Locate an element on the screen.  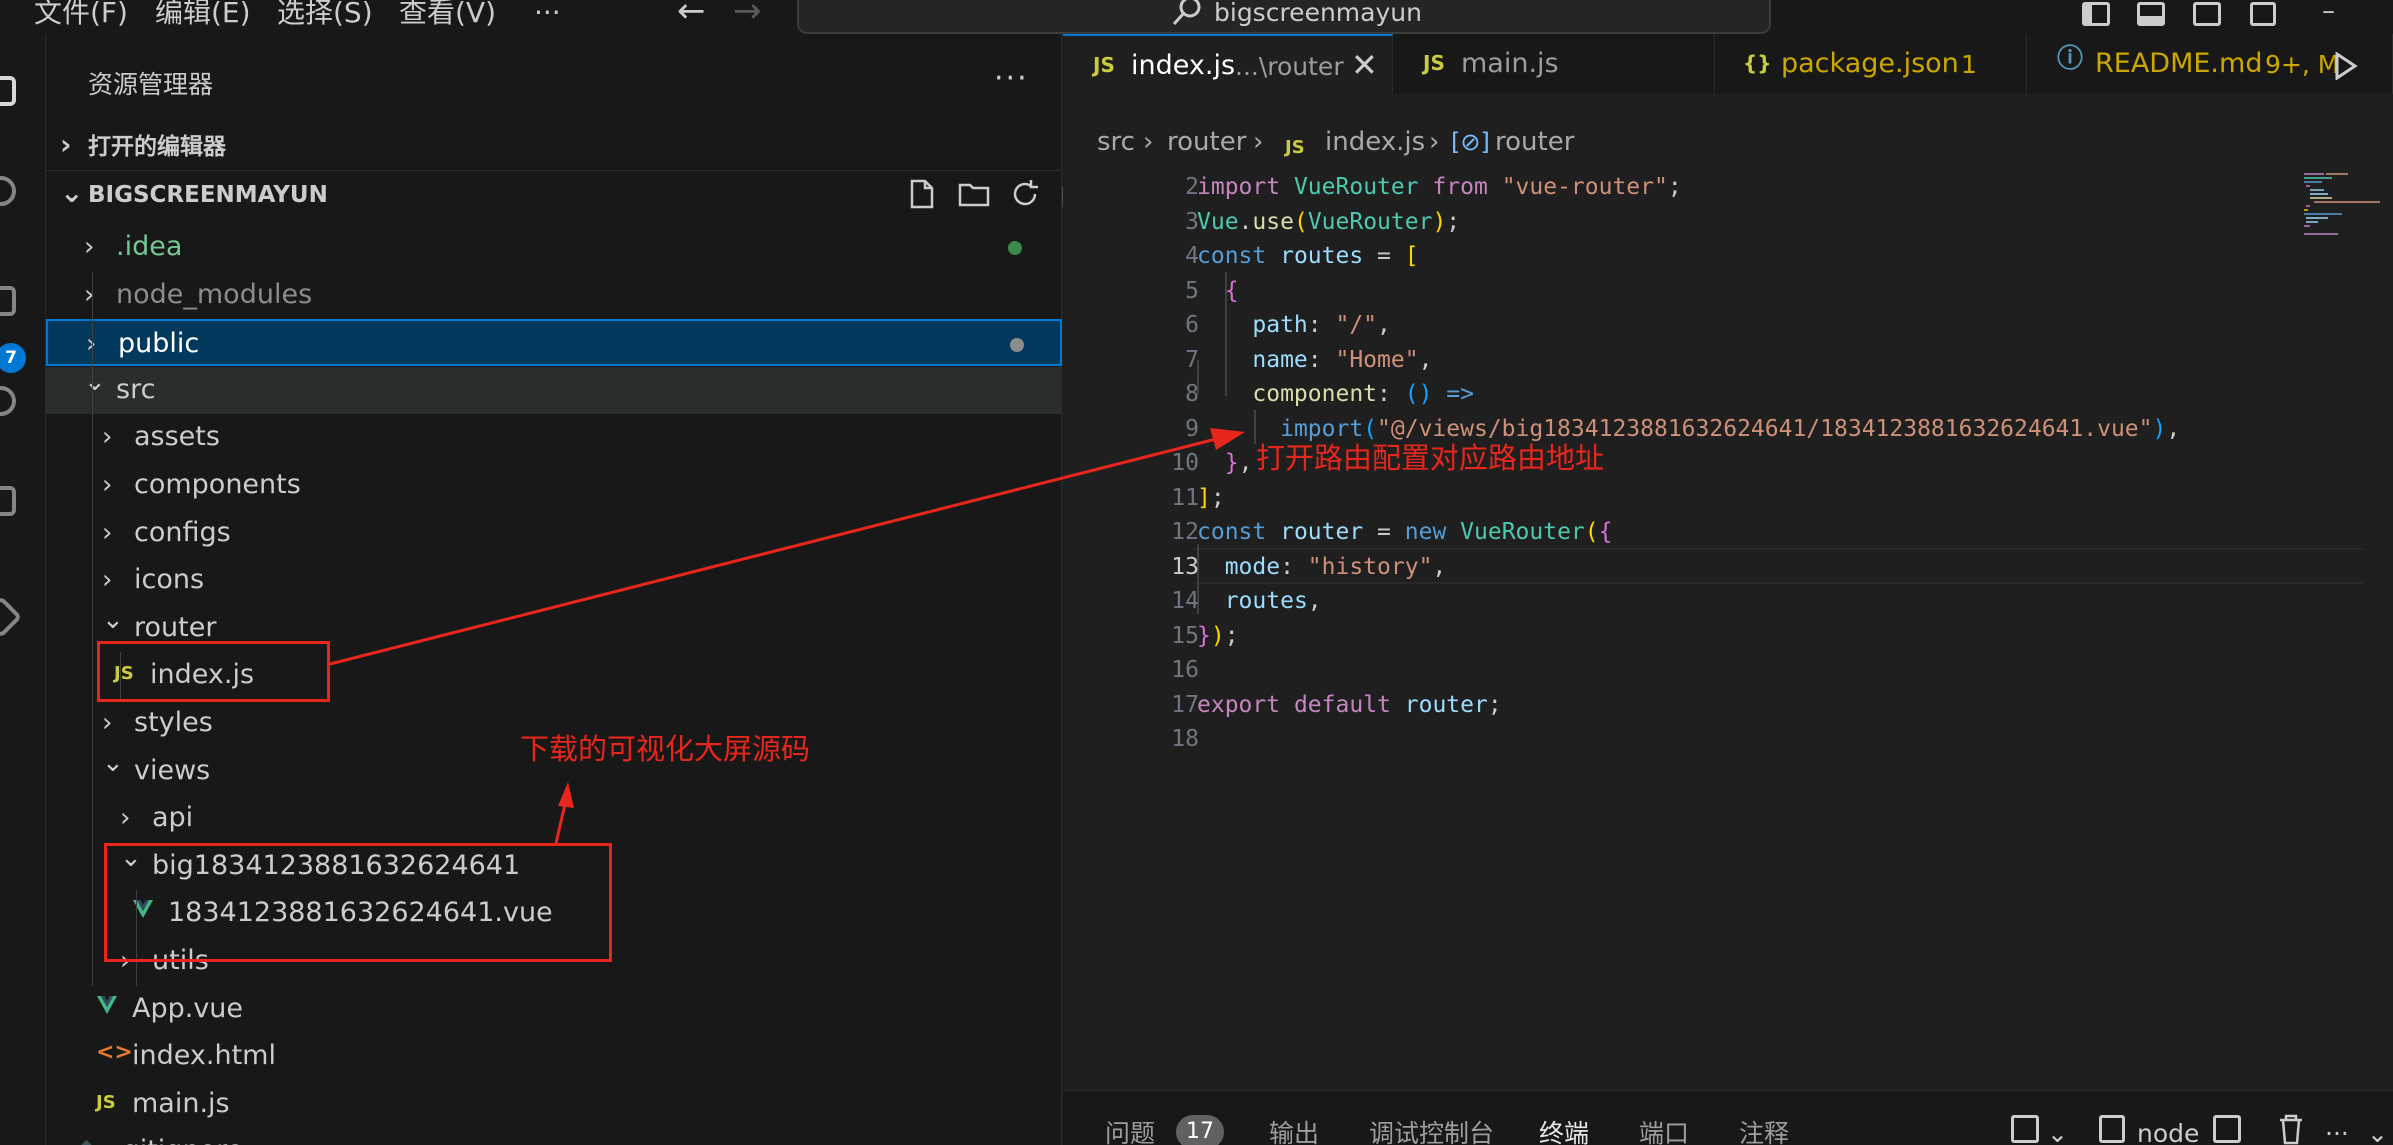
tab-index-js: JS index.js ...\router ✕ is located at coordinates (1228, 64).